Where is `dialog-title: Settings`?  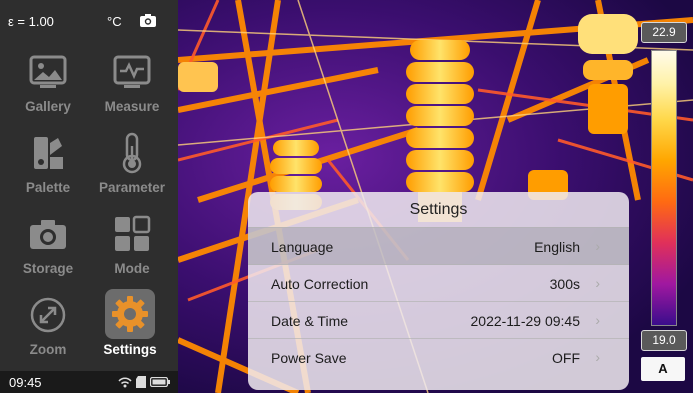 dialog-title: Settings is located at coordinates (438, 209).